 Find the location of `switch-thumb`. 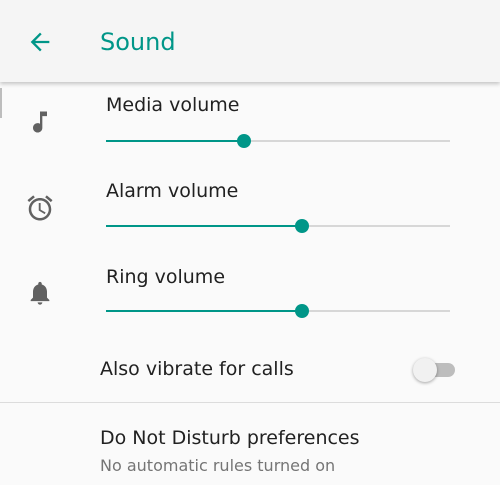

switch-thumb is located at coordinates (425, 370).